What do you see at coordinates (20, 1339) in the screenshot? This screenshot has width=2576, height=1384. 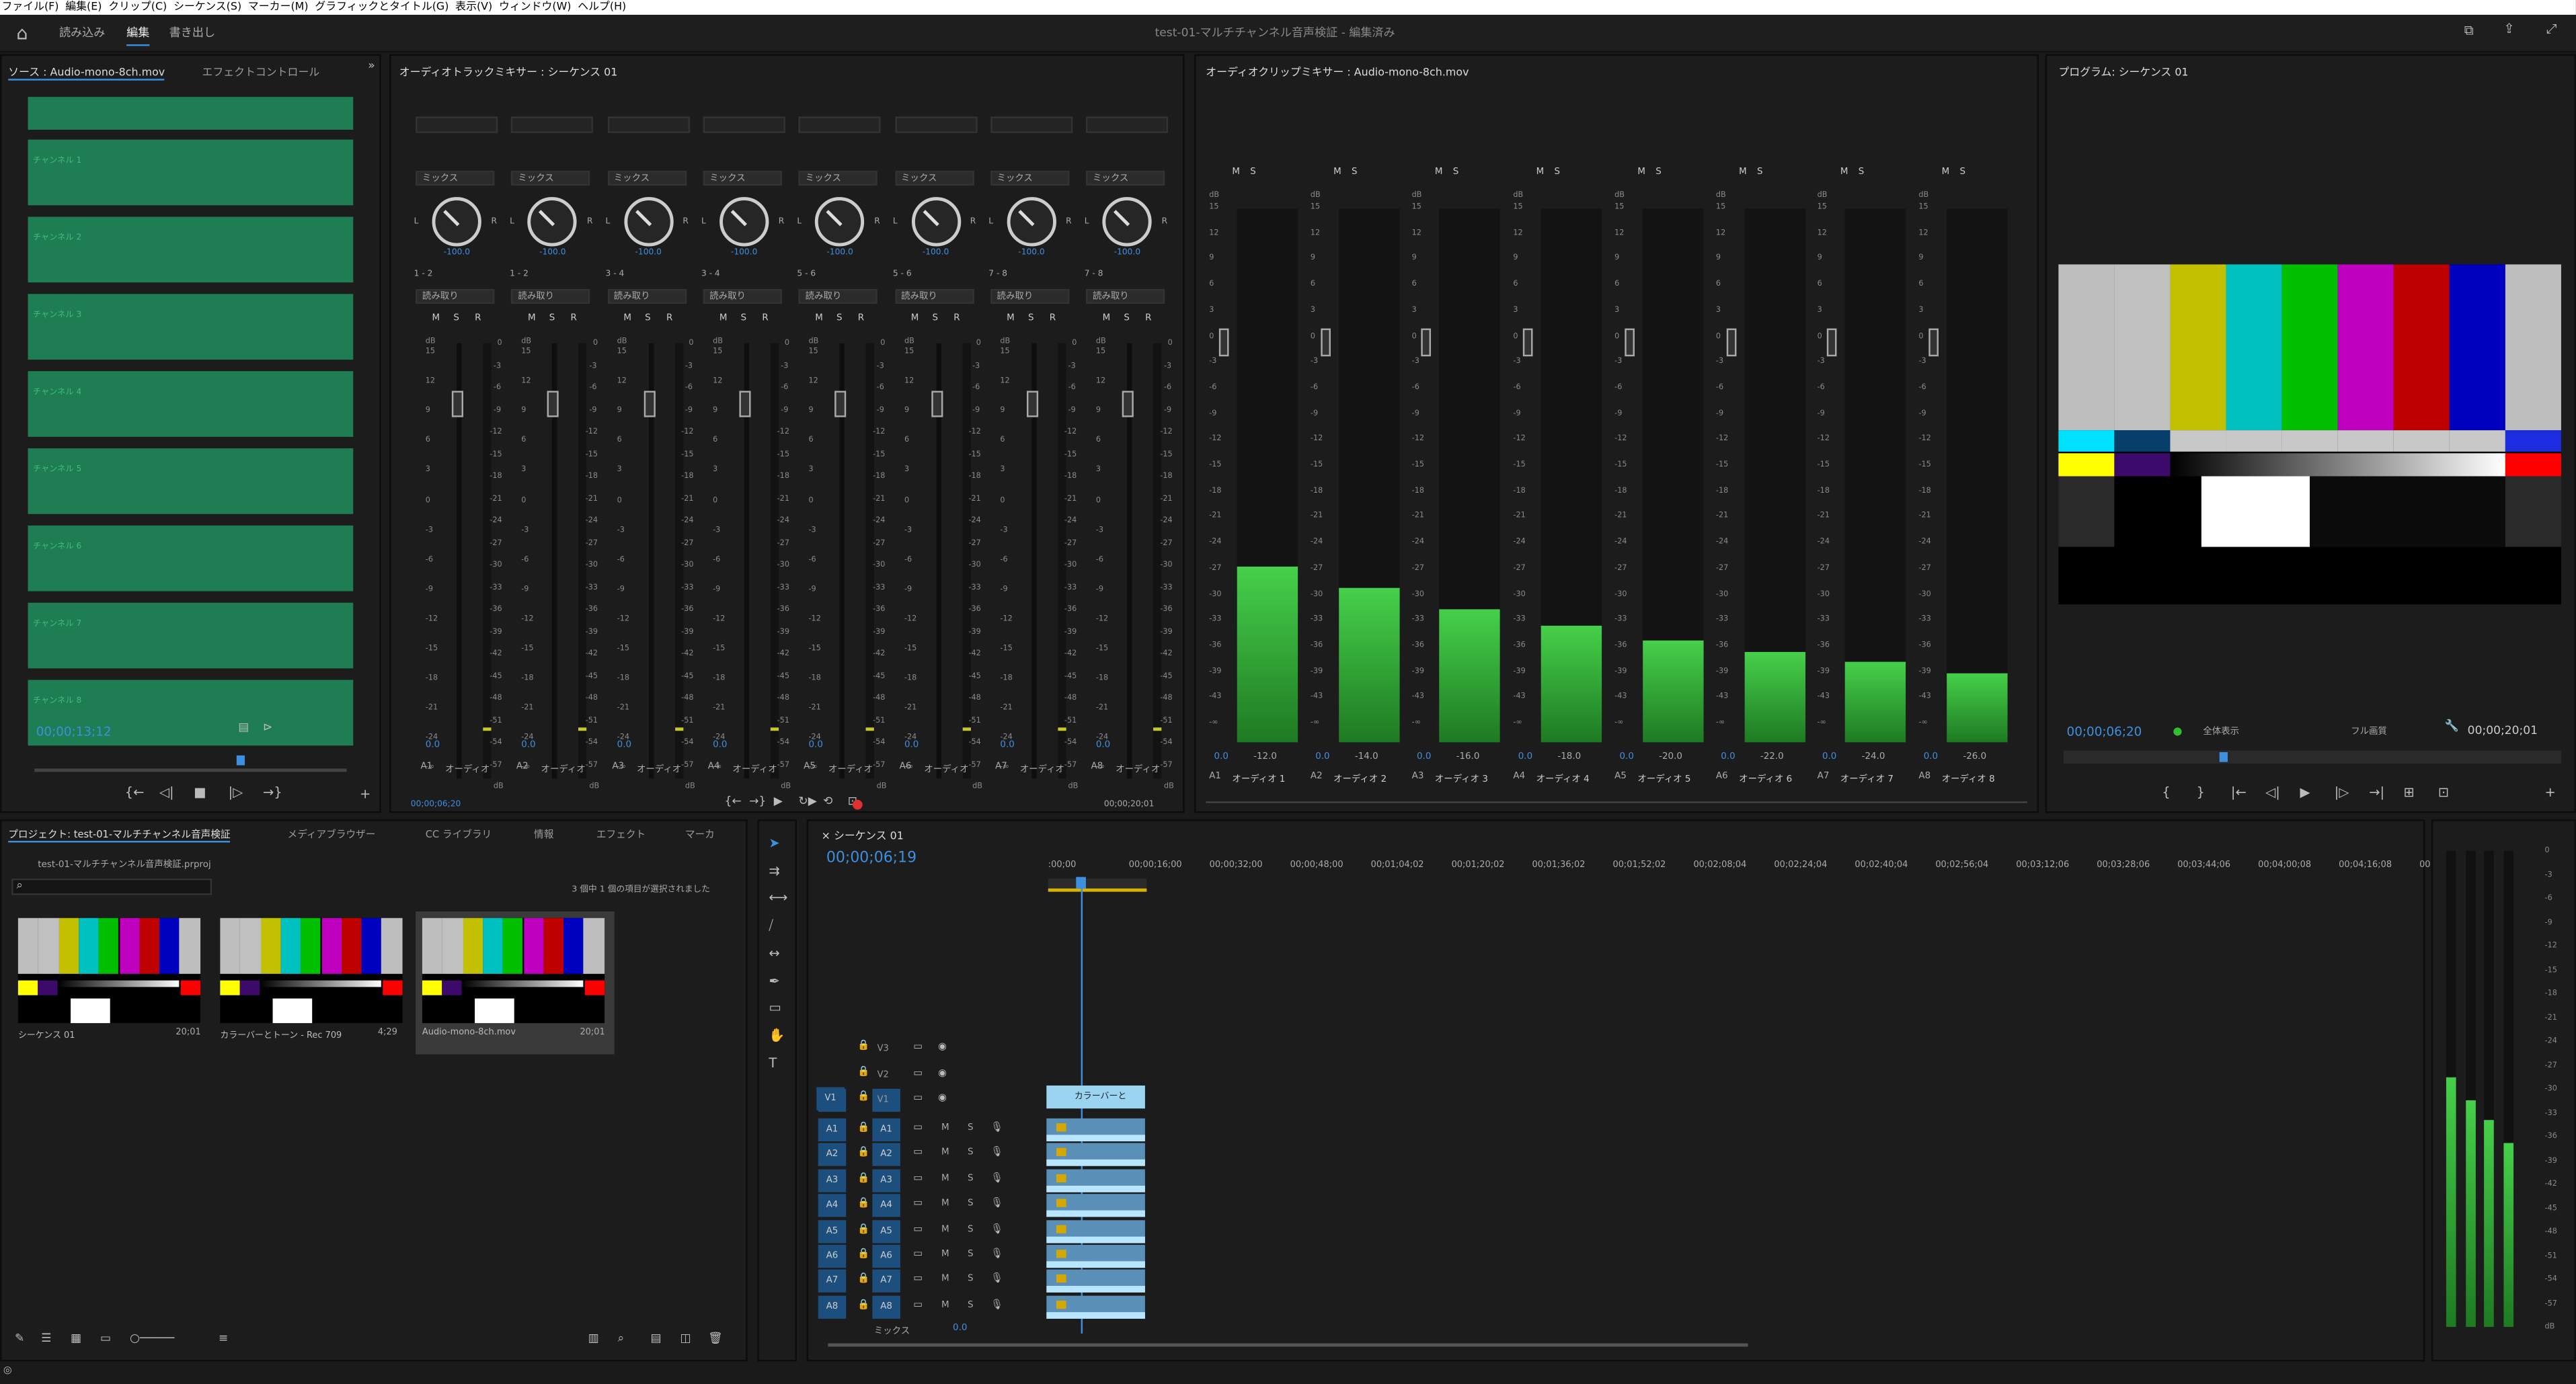 I see `pencil-icon: ✎` at bounding box center [20, 1339].